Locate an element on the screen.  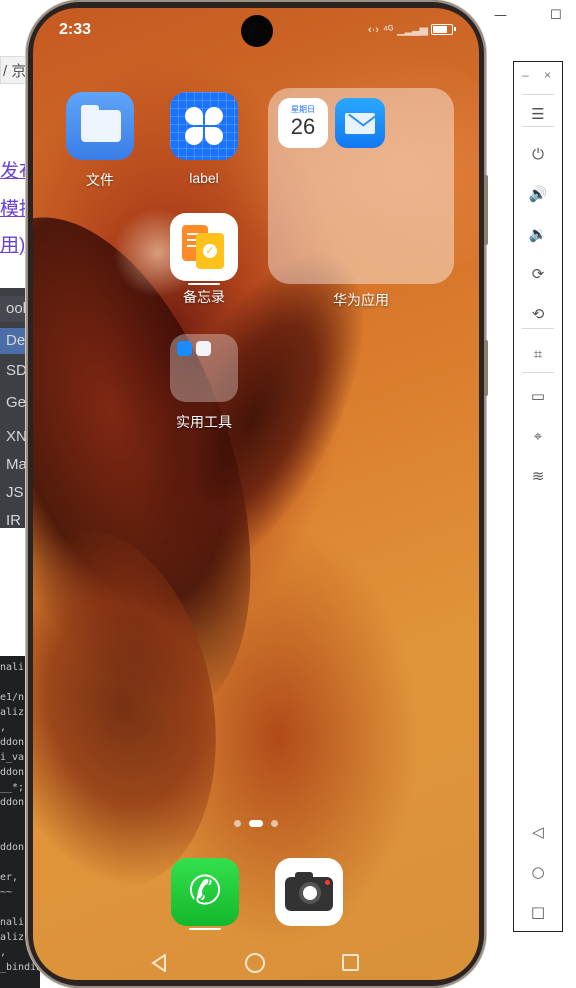
nav-home-glyph: ○ is located at coordinates (538, 872).